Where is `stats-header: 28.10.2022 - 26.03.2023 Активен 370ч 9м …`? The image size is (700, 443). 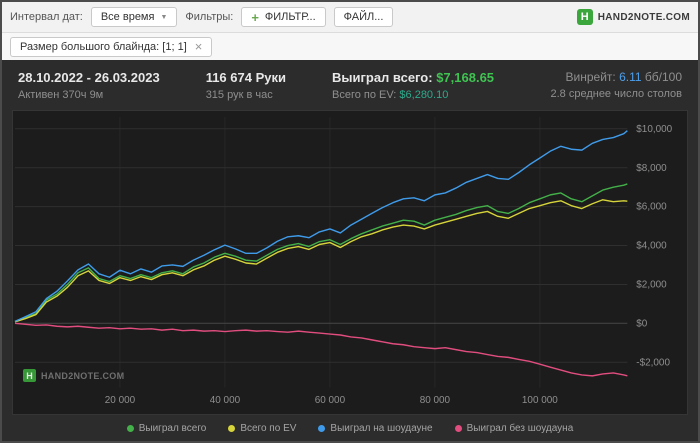
stats-header: 28.10.2022 - 26.03.2023 Активен 370ч 9м … is located at coordinates (350, 85).